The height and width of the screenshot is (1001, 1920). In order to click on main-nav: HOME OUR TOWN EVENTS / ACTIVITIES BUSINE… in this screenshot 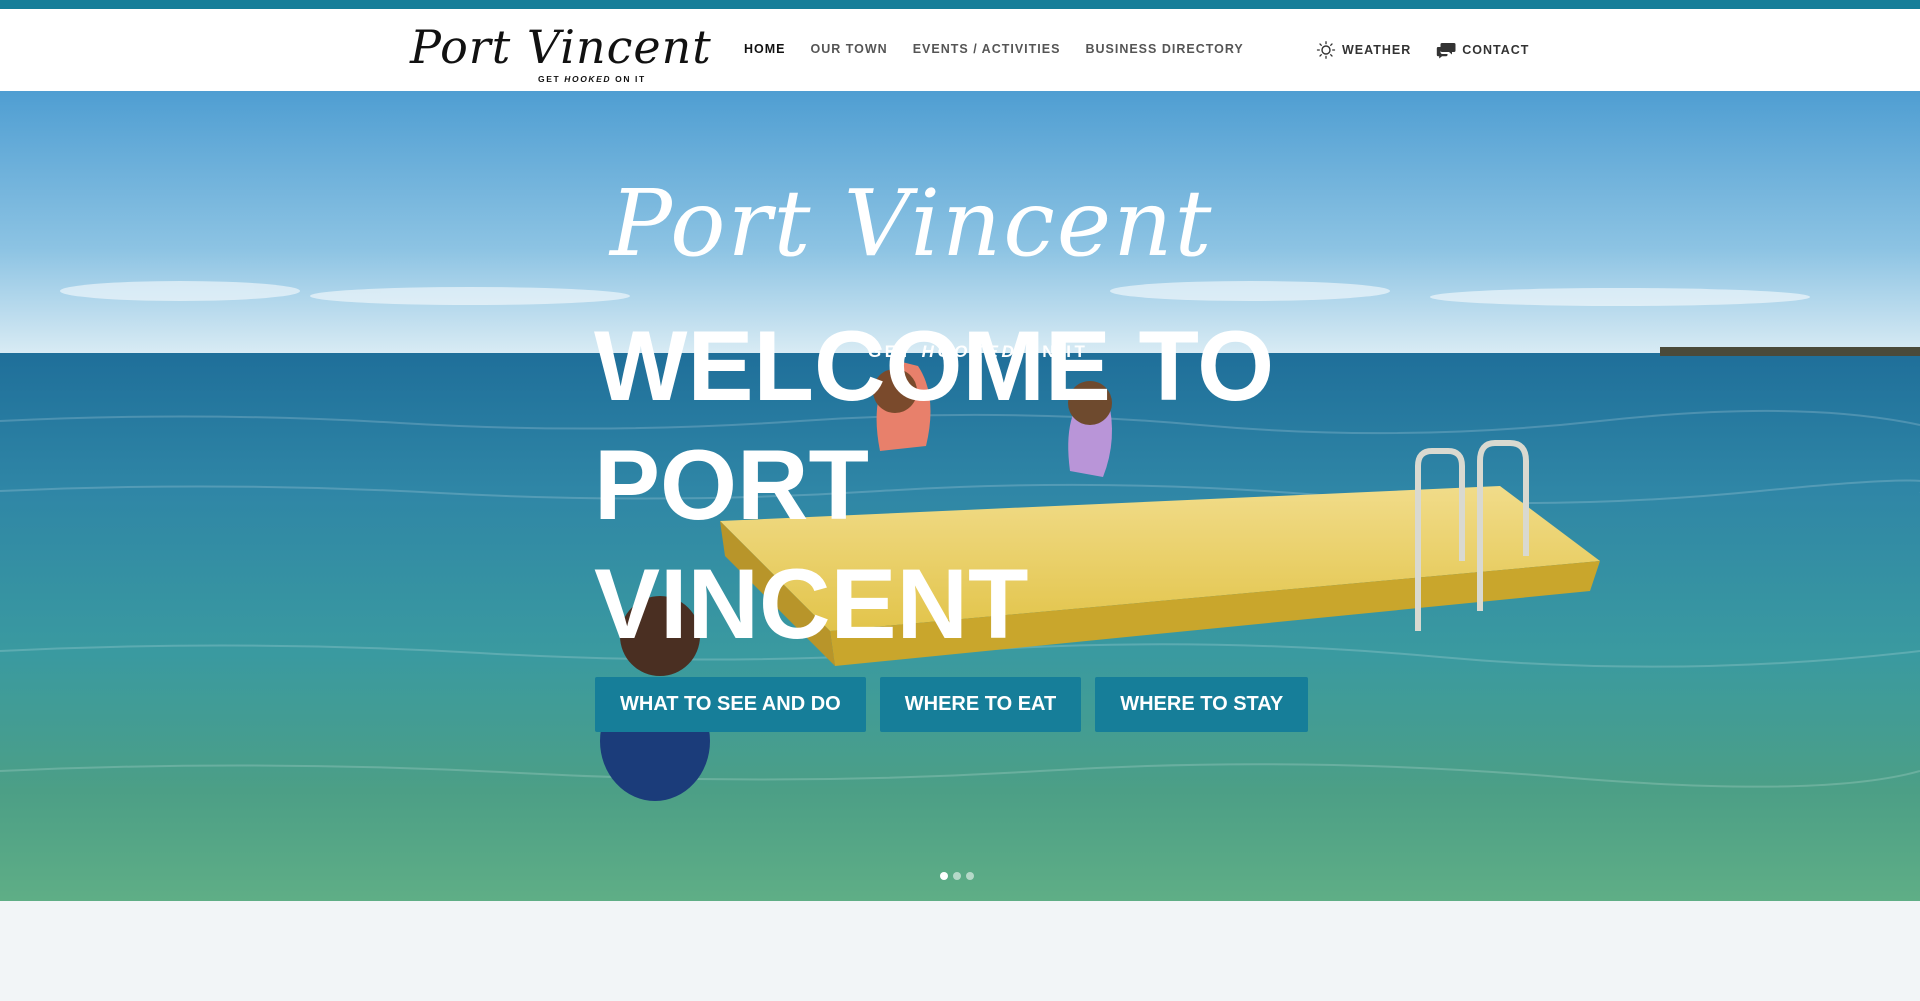, I will do `click(994, 49)`.